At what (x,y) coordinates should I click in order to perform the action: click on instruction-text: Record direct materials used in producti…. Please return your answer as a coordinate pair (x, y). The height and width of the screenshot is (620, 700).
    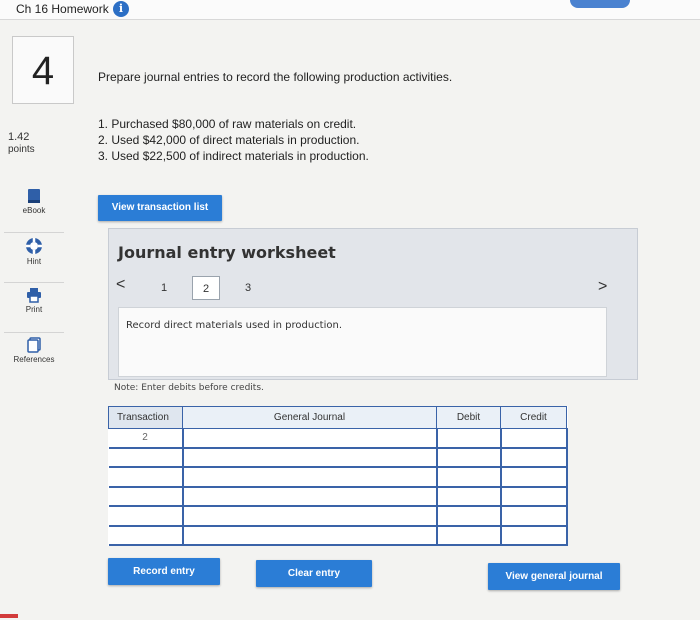
    Looking at the image, I should click on (234, 325).